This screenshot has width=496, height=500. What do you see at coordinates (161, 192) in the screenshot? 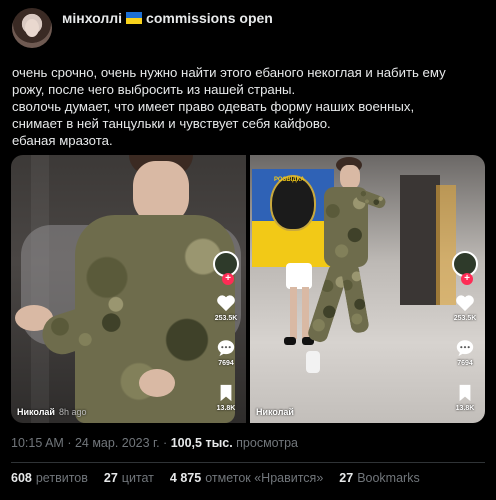
I see `person-face` at bounding box center [161, 192].